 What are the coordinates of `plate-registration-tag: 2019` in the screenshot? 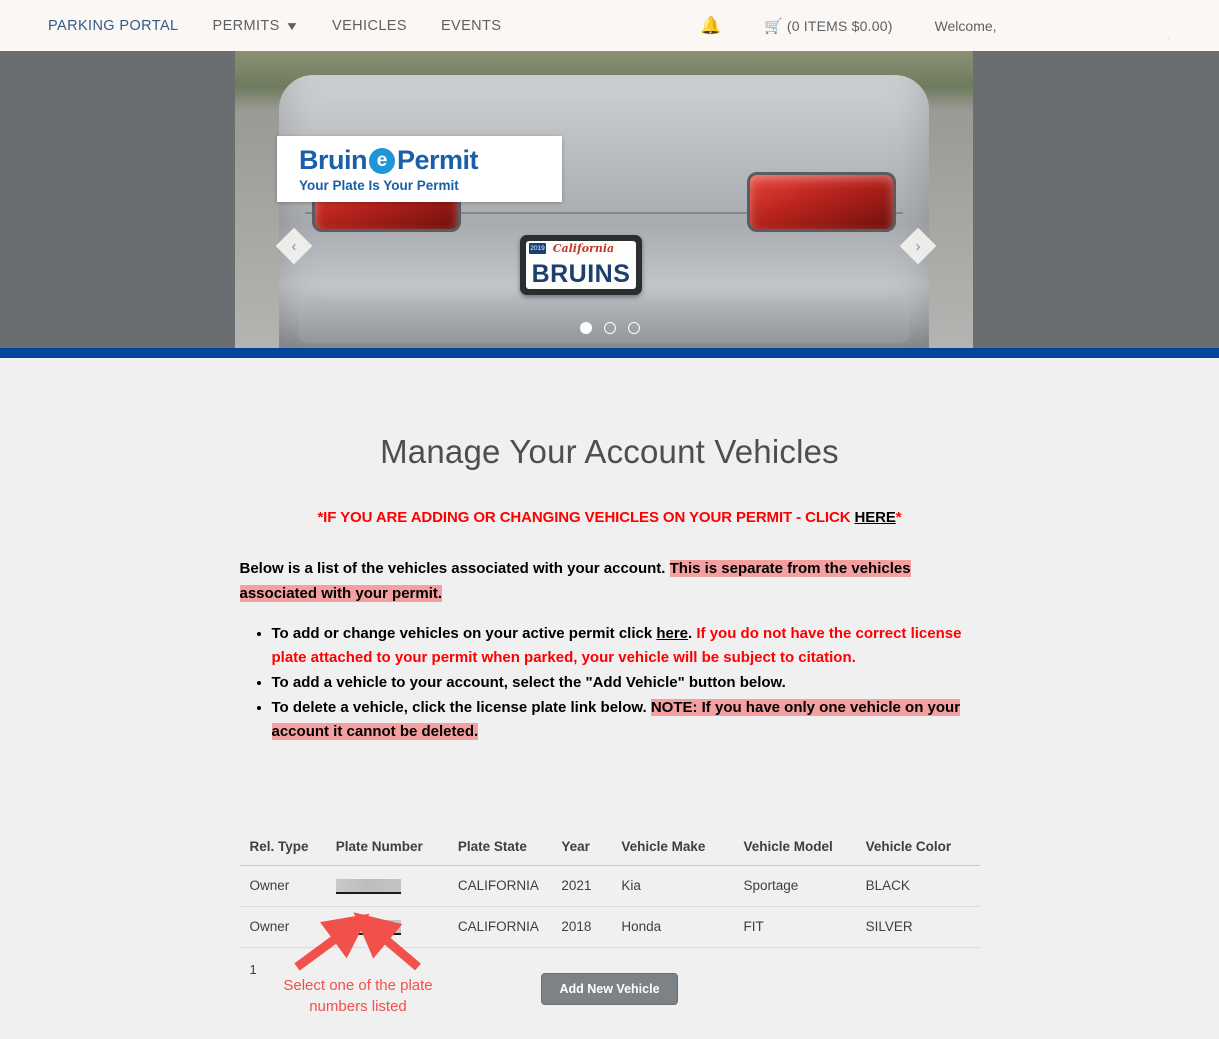 It's located at (537, 248).